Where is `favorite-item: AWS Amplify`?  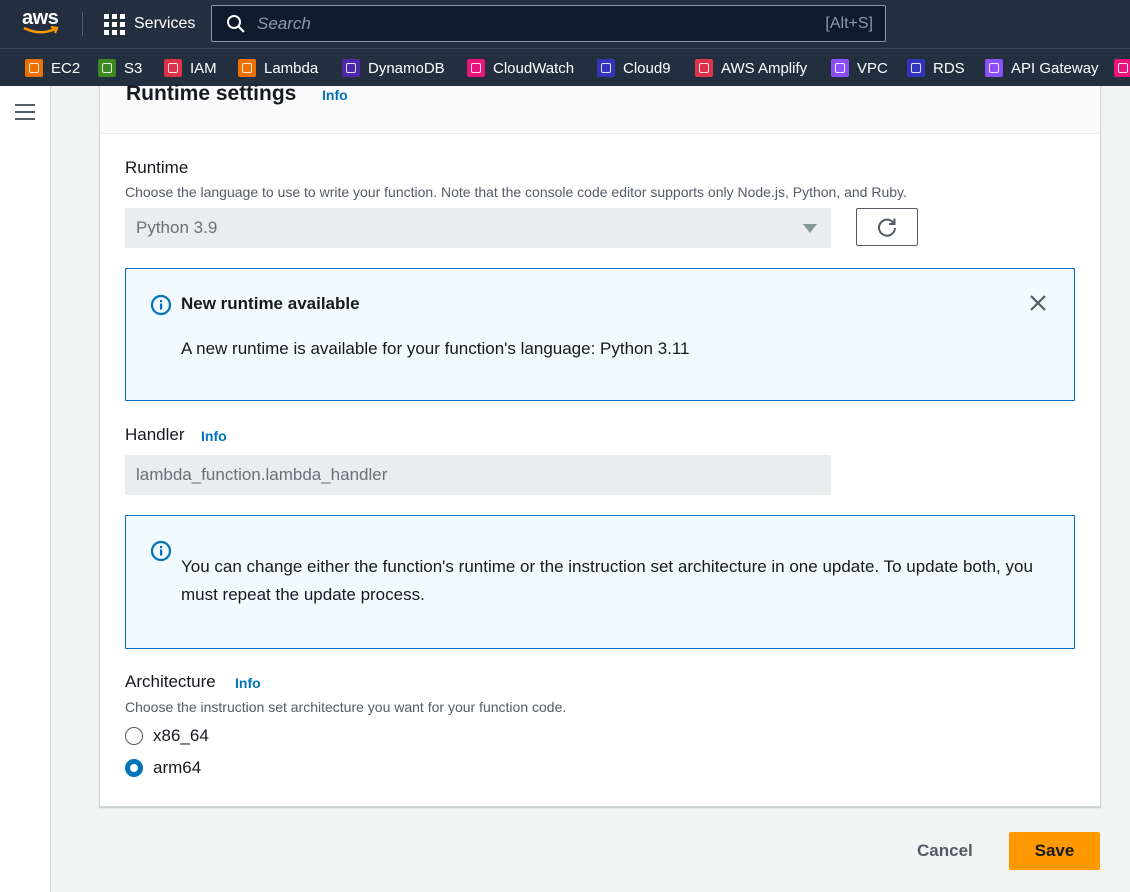 favorite-item: AWS Amplify is located at coordinates (751, 67).